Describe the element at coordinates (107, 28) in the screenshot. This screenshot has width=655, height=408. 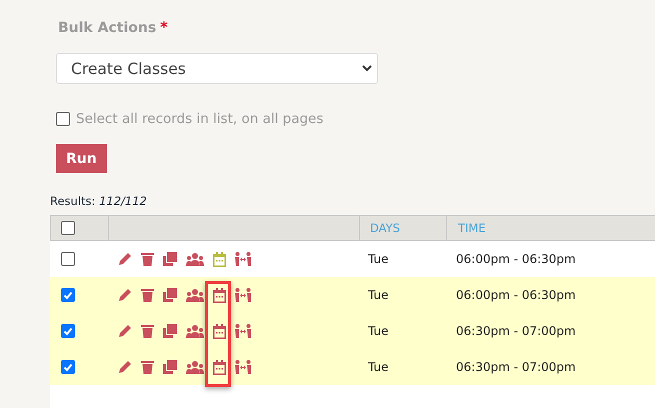
I see `field-label: Bulk Actions` at that location.